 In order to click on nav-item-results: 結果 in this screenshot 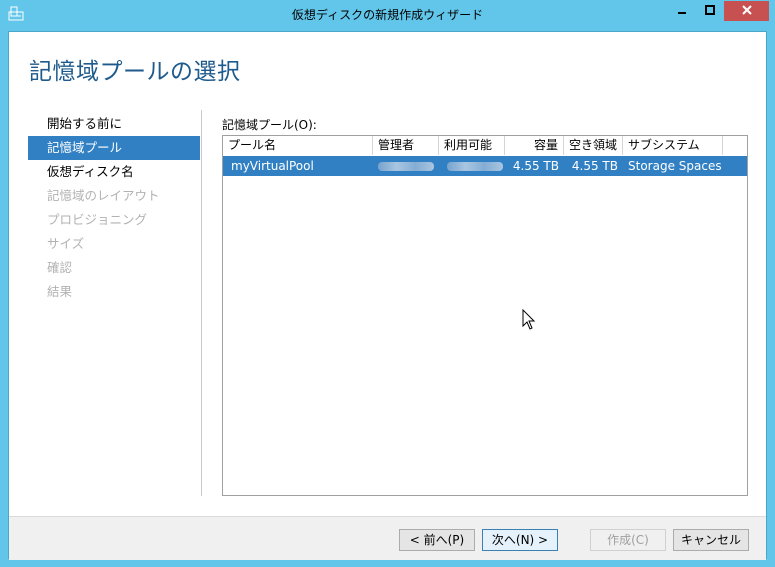, I will do `click(60, 291)`.